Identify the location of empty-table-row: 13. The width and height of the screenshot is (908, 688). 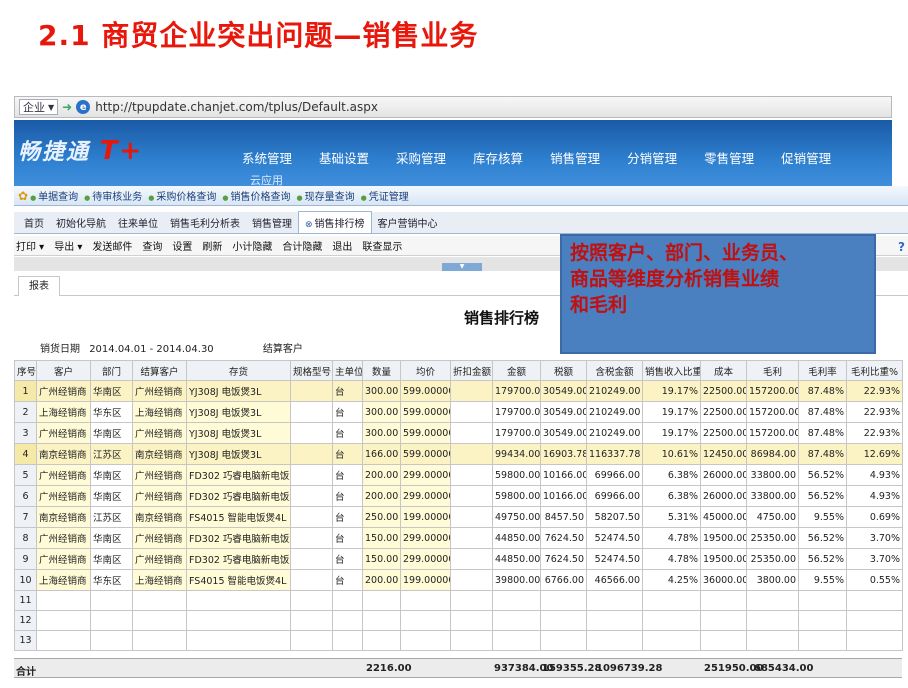
(458, 640).